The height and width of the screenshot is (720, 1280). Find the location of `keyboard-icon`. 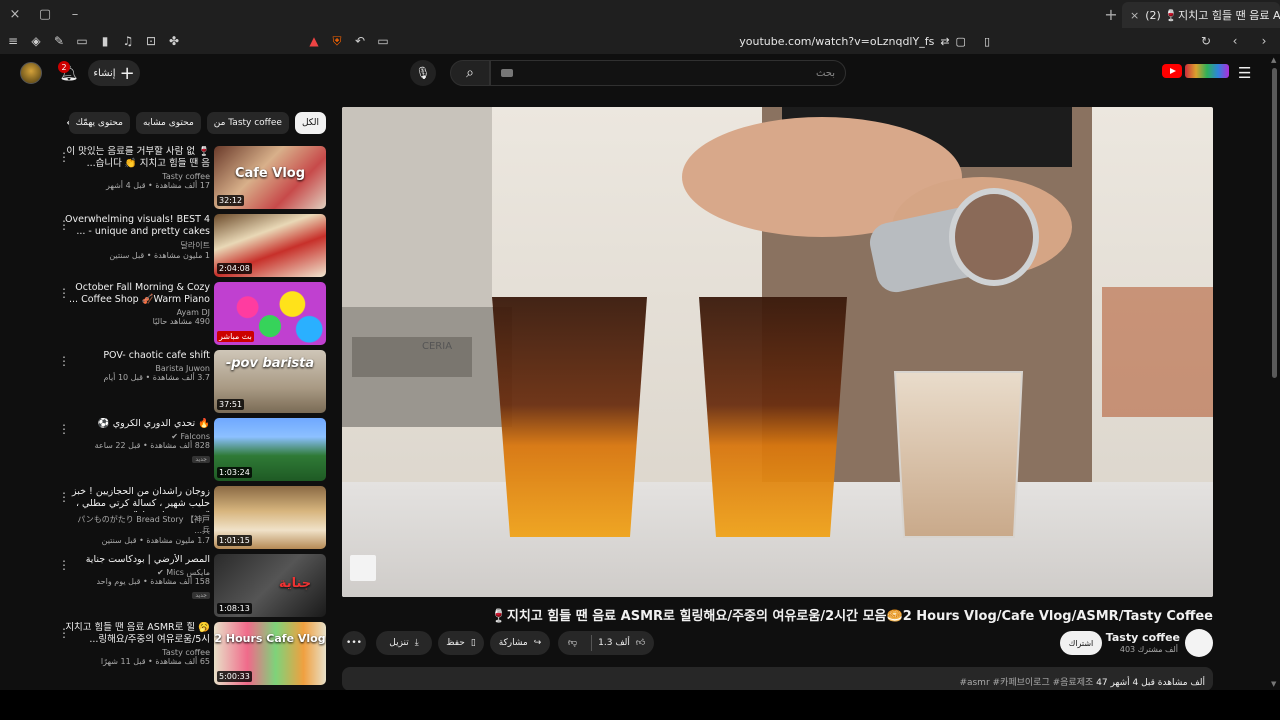

keyboard-icon is located at coordinates (507, 73).